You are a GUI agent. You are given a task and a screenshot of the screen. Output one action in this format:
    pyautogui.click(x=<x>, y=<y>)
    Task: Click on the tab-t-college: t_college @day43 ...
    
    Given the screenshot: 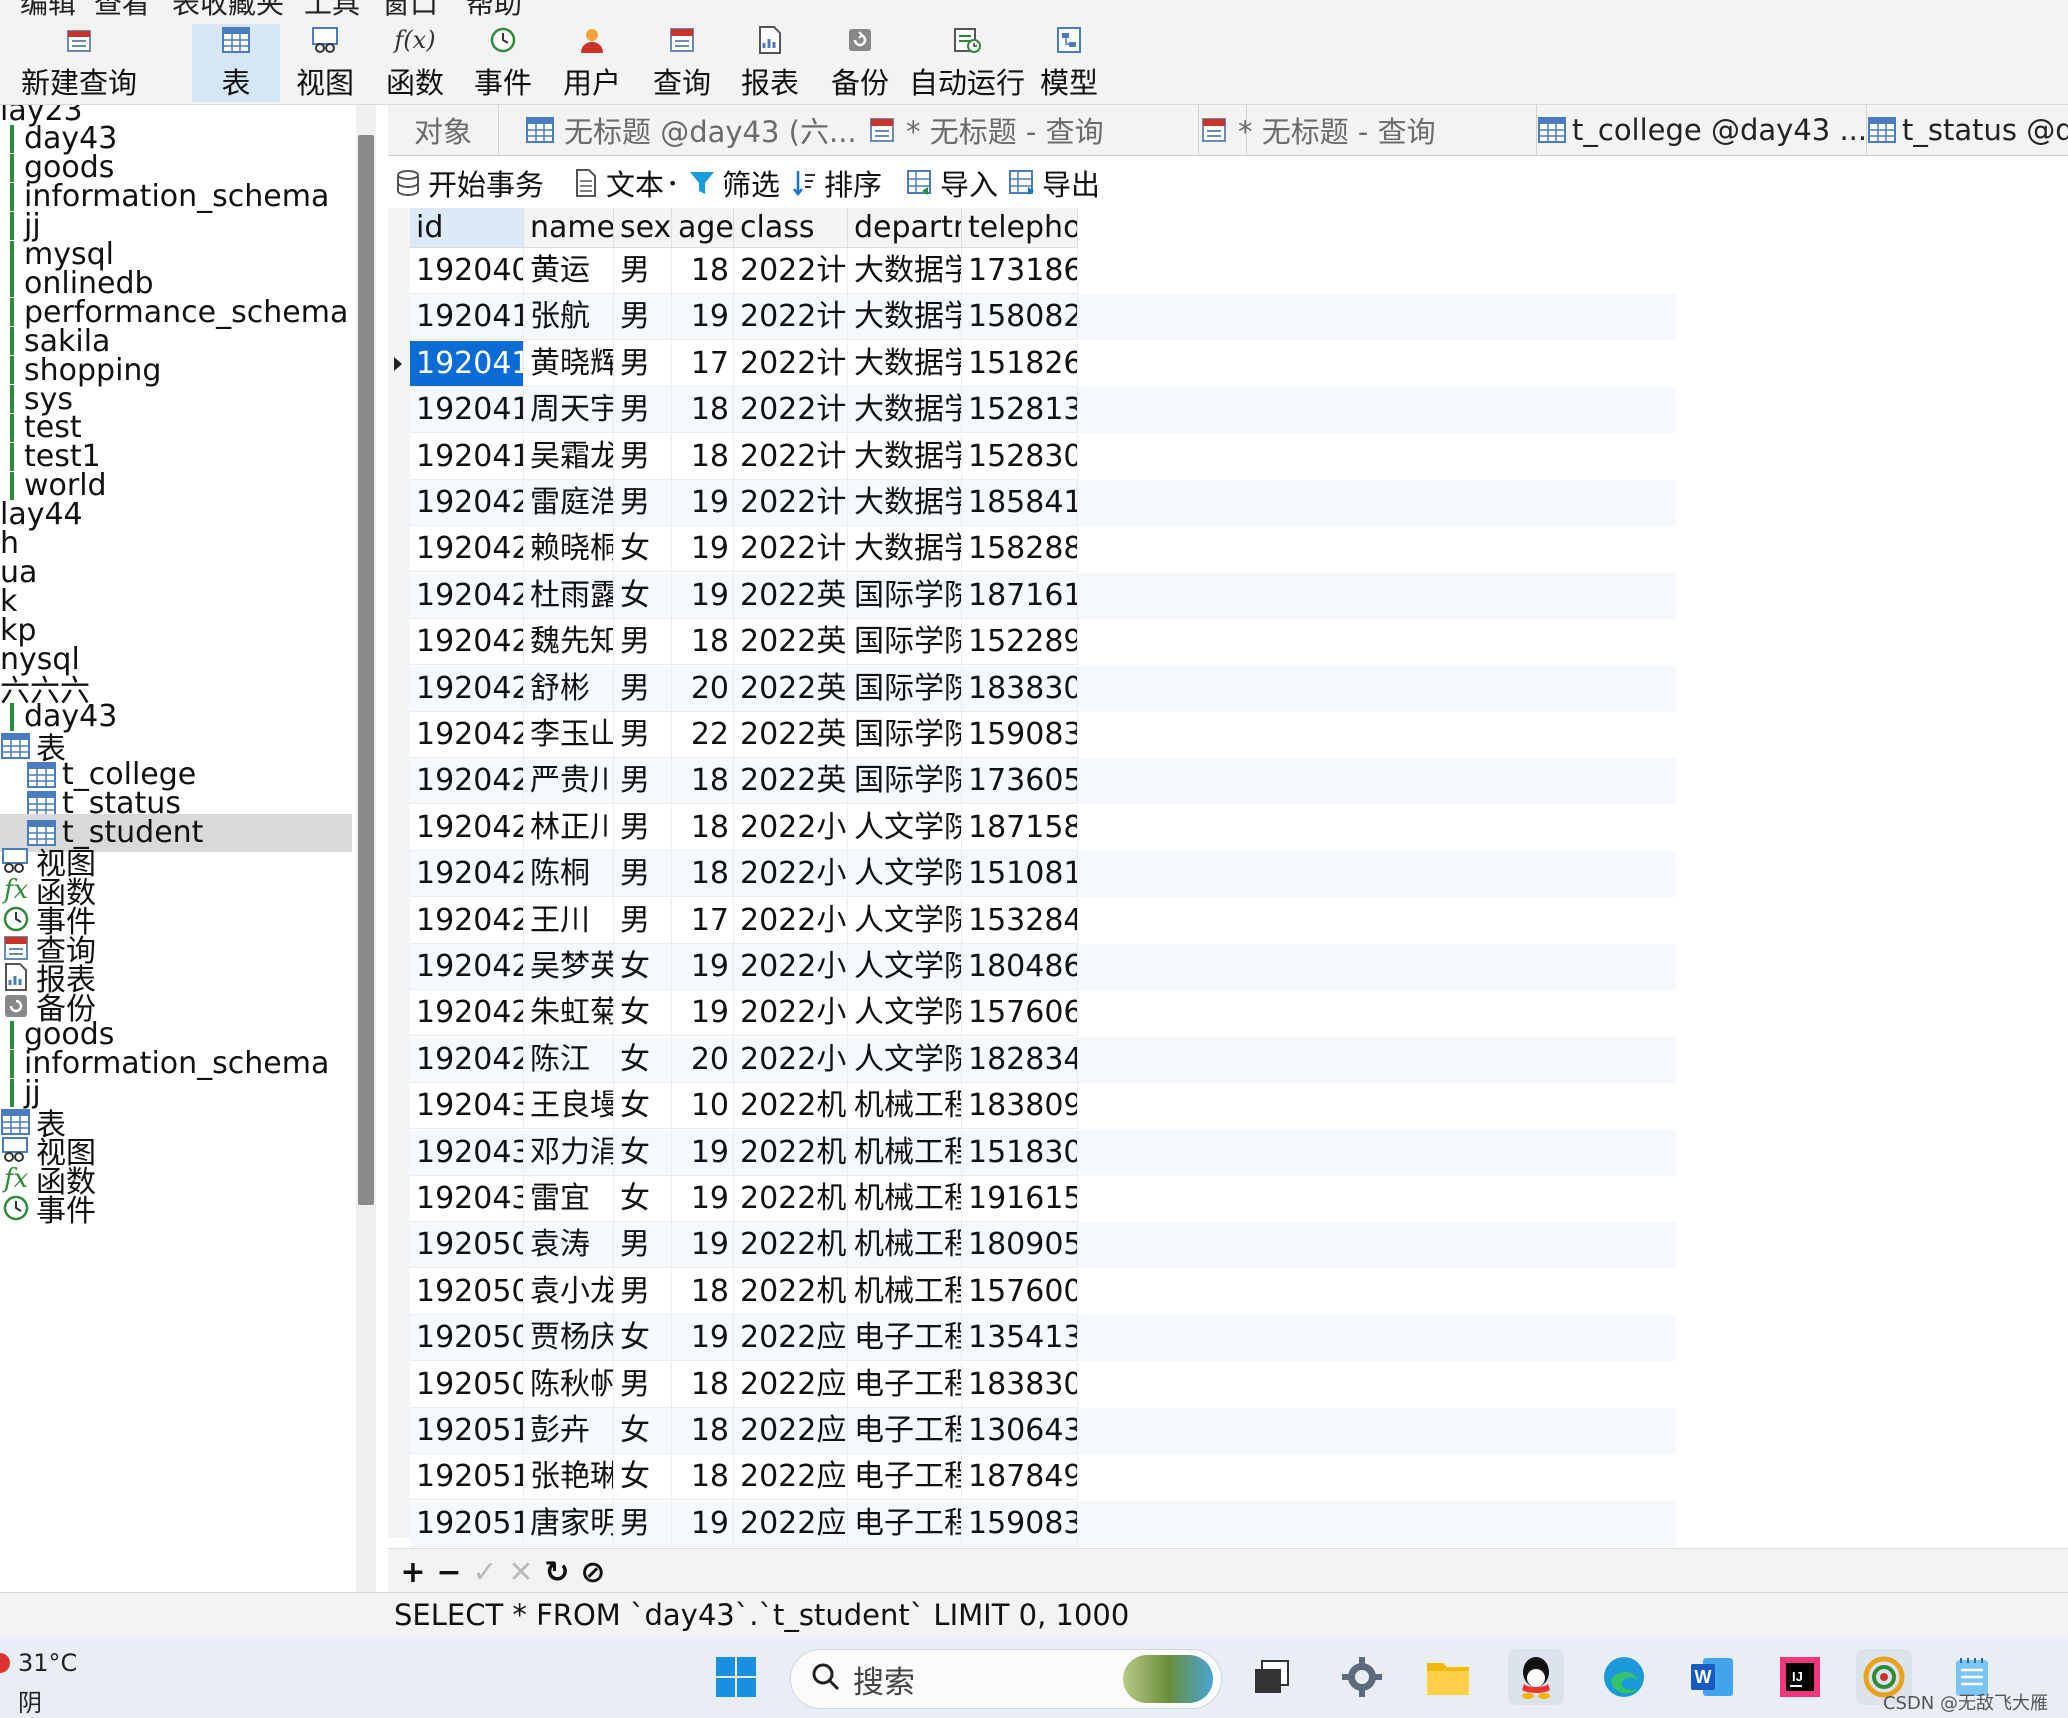 What is the action you would take?
    pyautogui.click(x=1702, y=130)
    